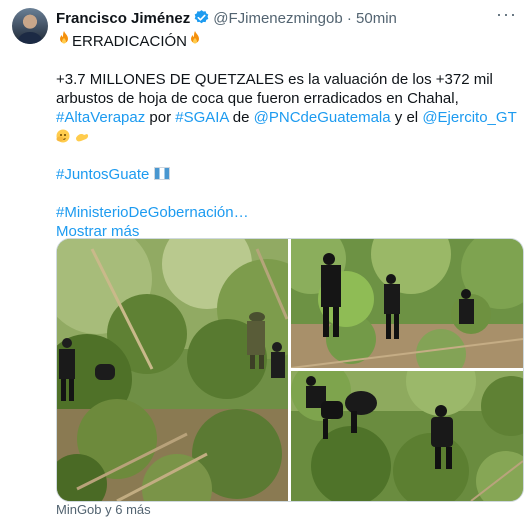 This screenshot has width=532, height=522. What do you see at coordinates (469, 117) in the screenshot?
I see `mention-ejercito: @Ejercito_GT` at bounding box center [469, 117].